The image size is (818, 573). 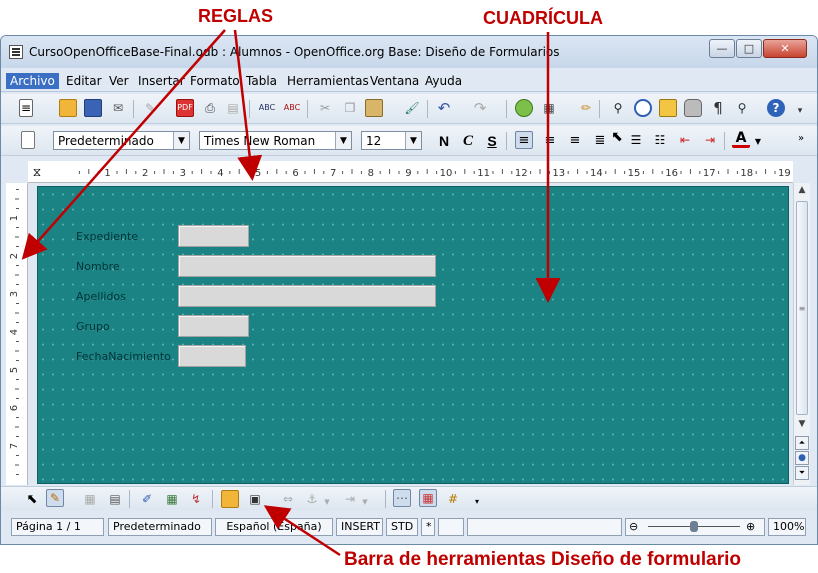 I want to click on menu-tabla: Tabla, so click(x=261, y=81).